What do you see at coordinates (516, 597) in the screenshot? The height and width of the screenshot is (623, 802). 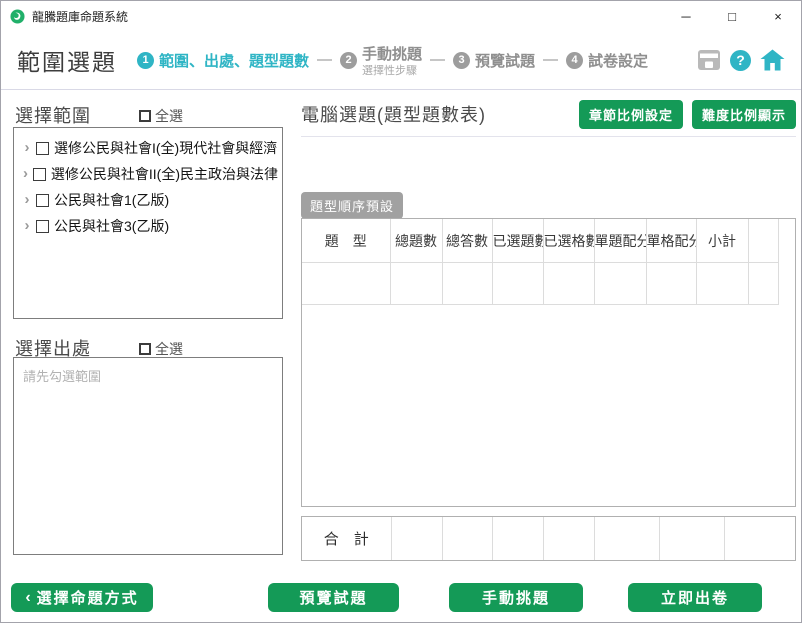 I see `manual-pick-button: 手動挑題` at bounding box center [516, 597].